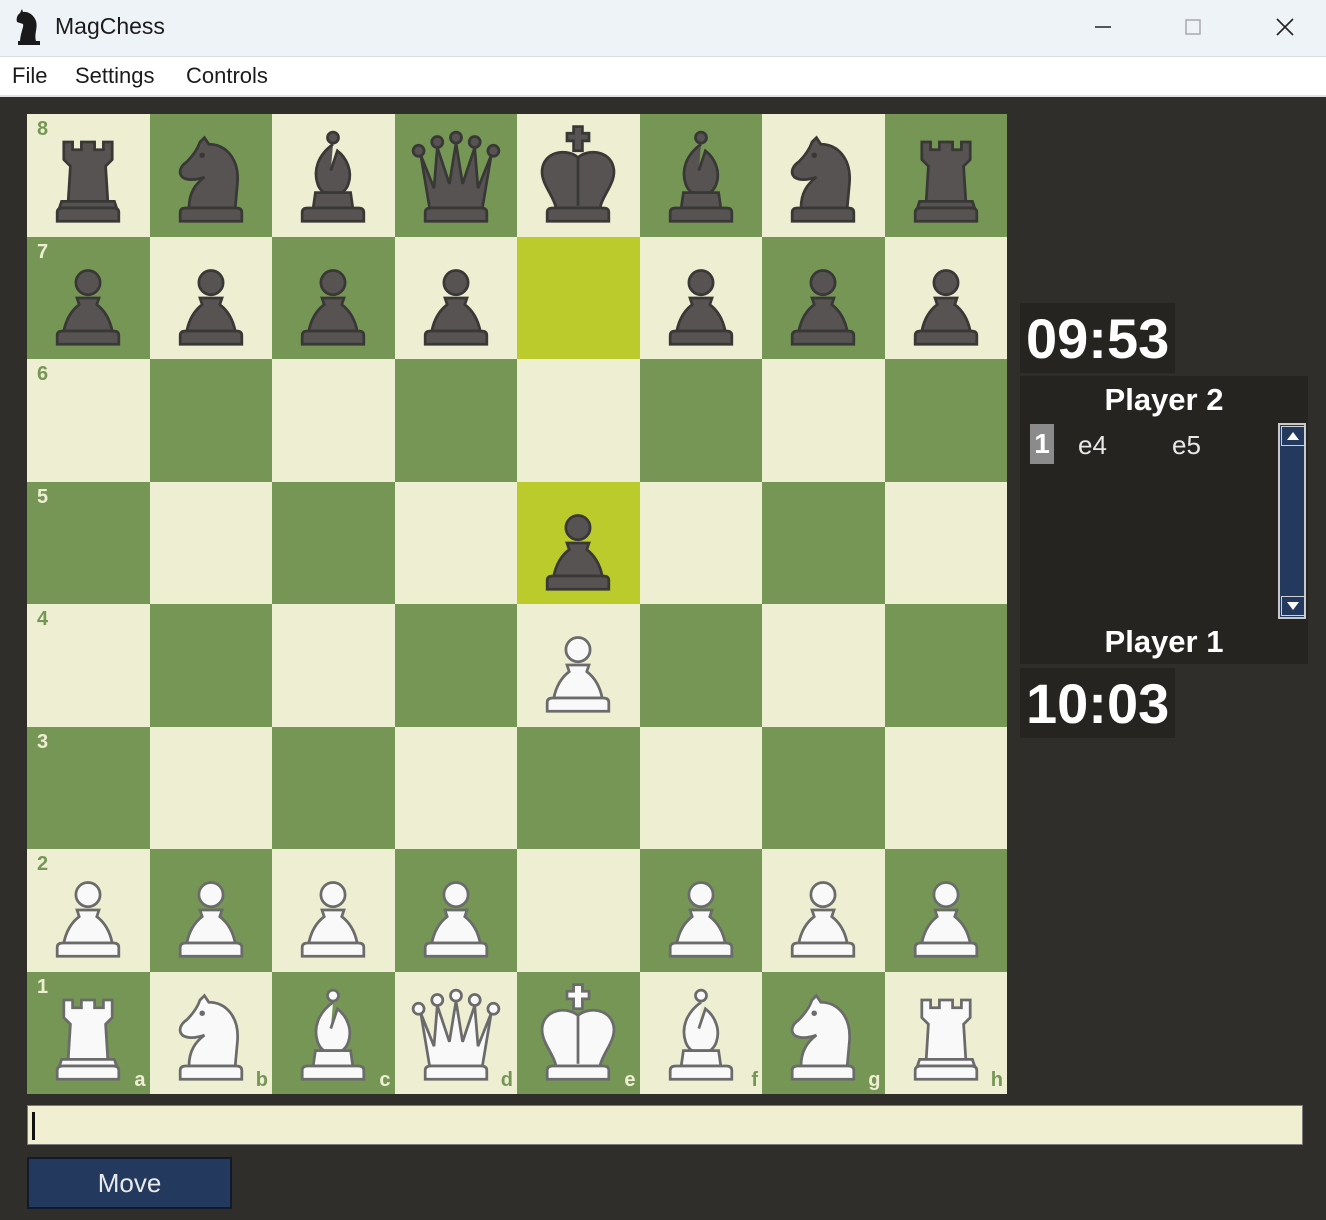 The width and height of the screenshot is (1326, 1220). What do you see at coordinates (700, 420) in the screenshot?
I see `square-f6` at bounding box center [700, 420].